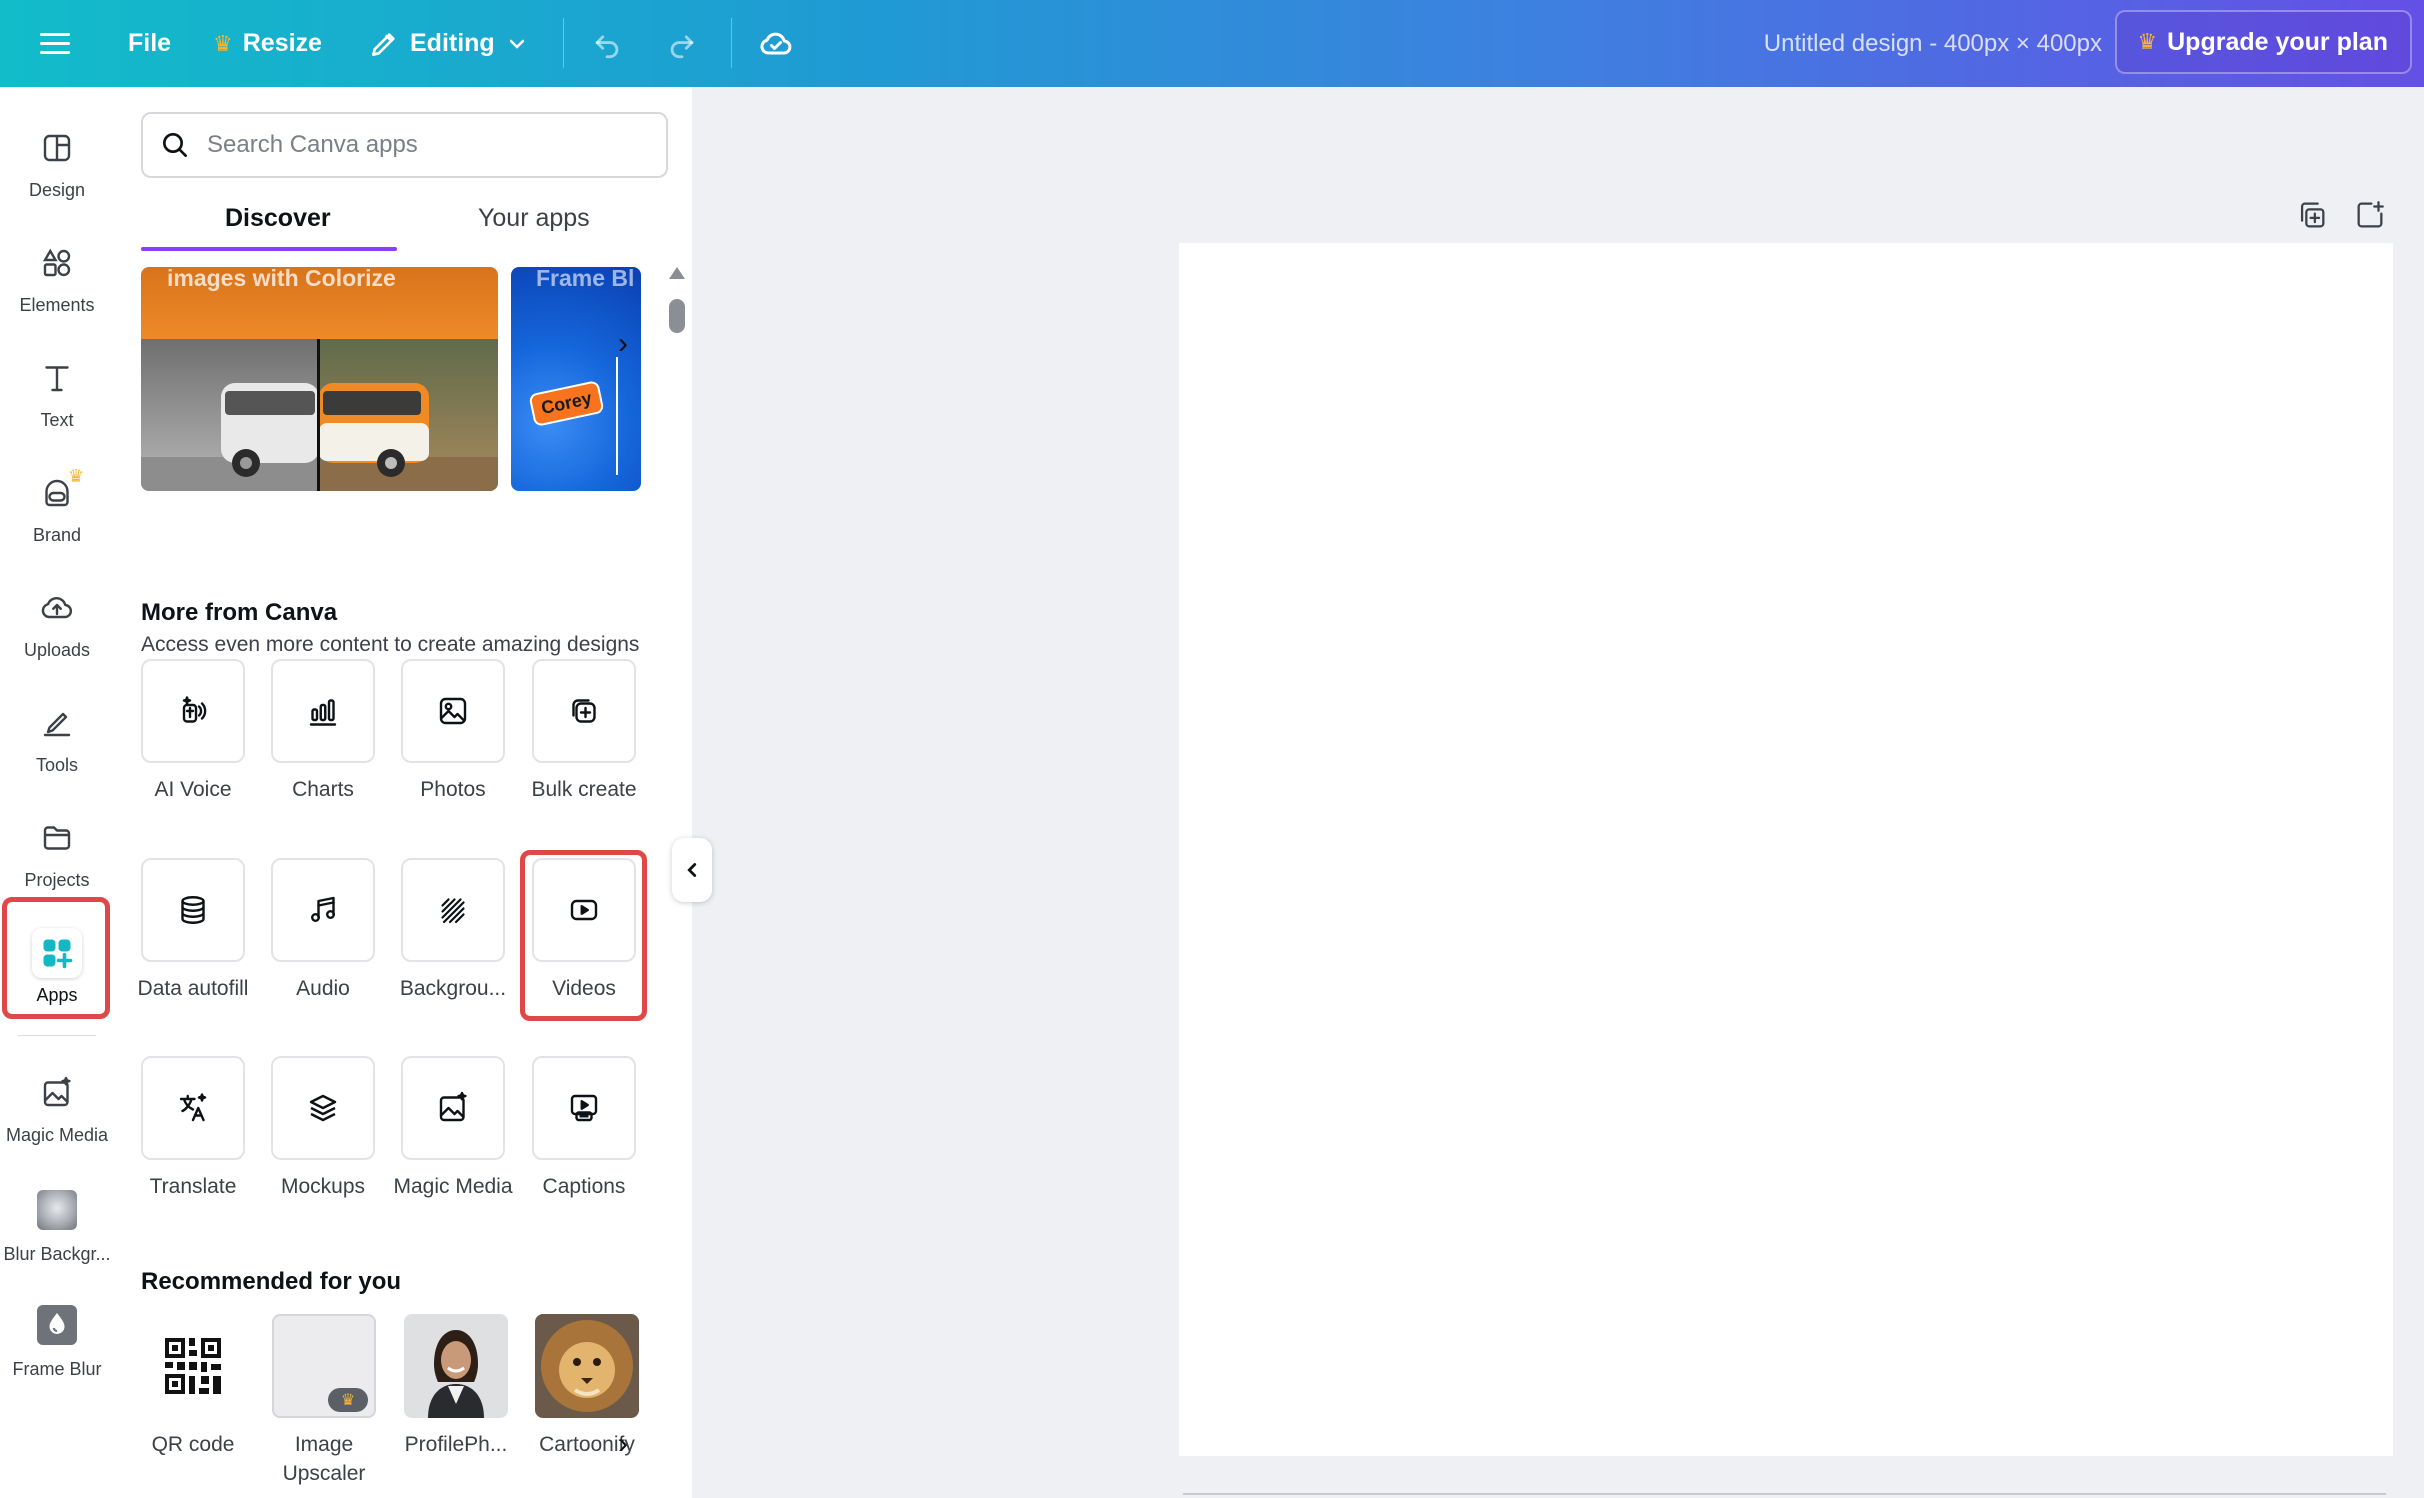 The width and height of the screenshot is (2424, 1498). I want to click on recommended-next-arrow: ›, so click(623, 1444).